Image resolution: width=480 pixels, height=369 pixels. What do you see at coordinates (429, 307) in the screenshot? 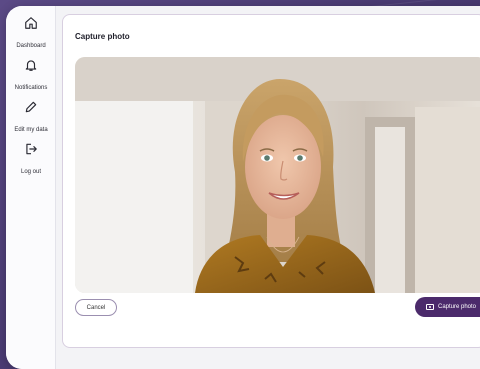
I see `camera-icon` at bounding box center [429, 307].